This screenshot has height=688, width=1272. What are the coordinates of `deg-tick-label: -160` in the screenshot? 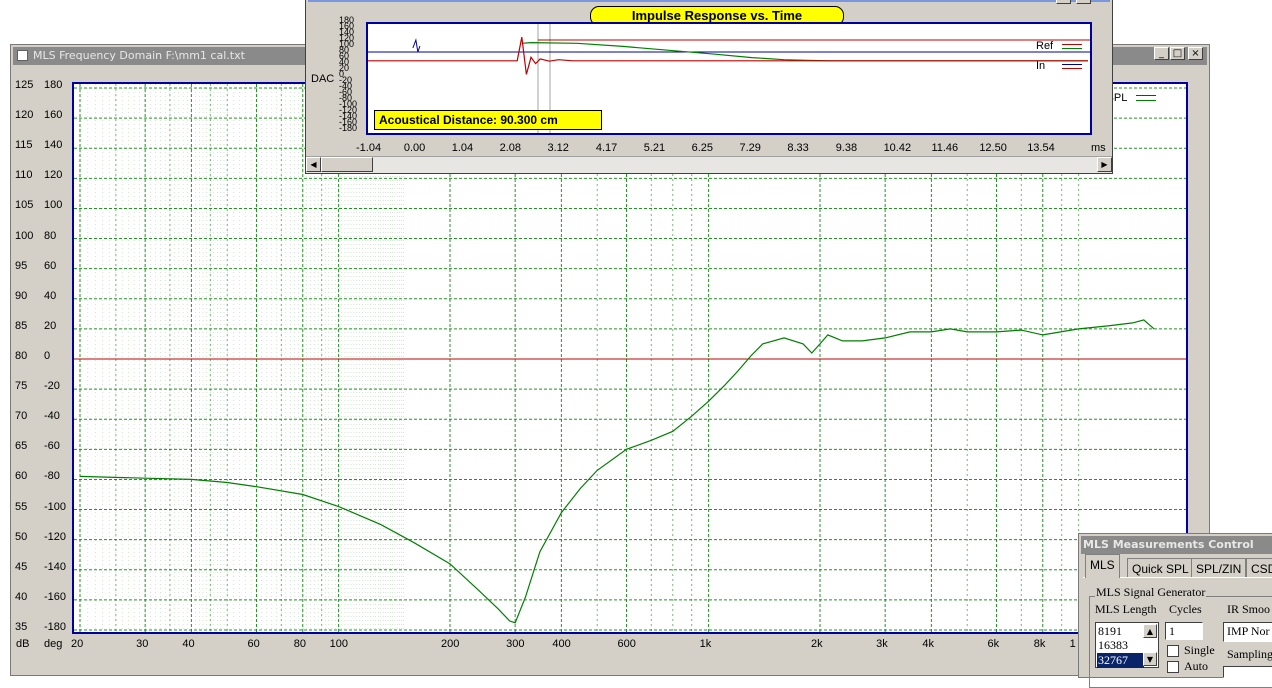 It's located at (55, 596).